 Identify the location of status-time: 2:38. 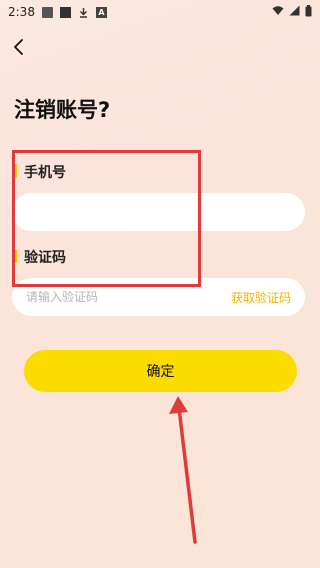
(21, 12).